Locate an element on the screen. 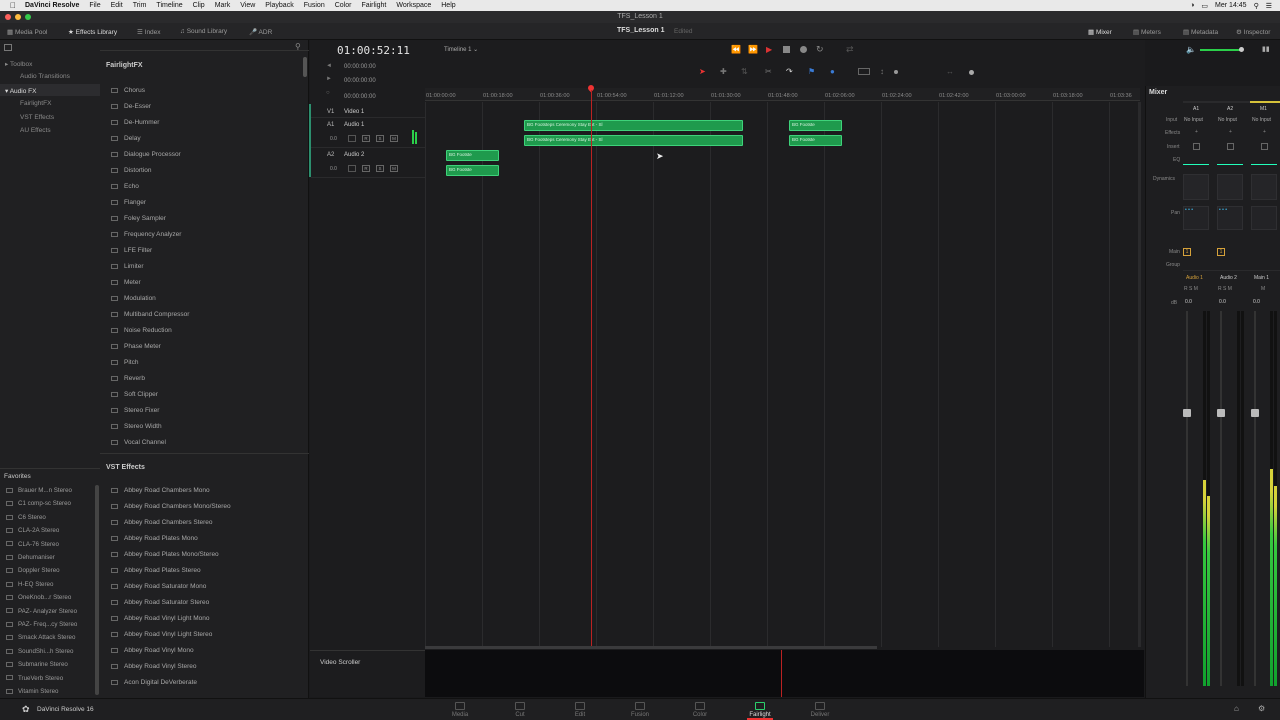 The height and width of the screenshot is (720, 1280). favorites-scrollbar is located at coordinates (97, 590).